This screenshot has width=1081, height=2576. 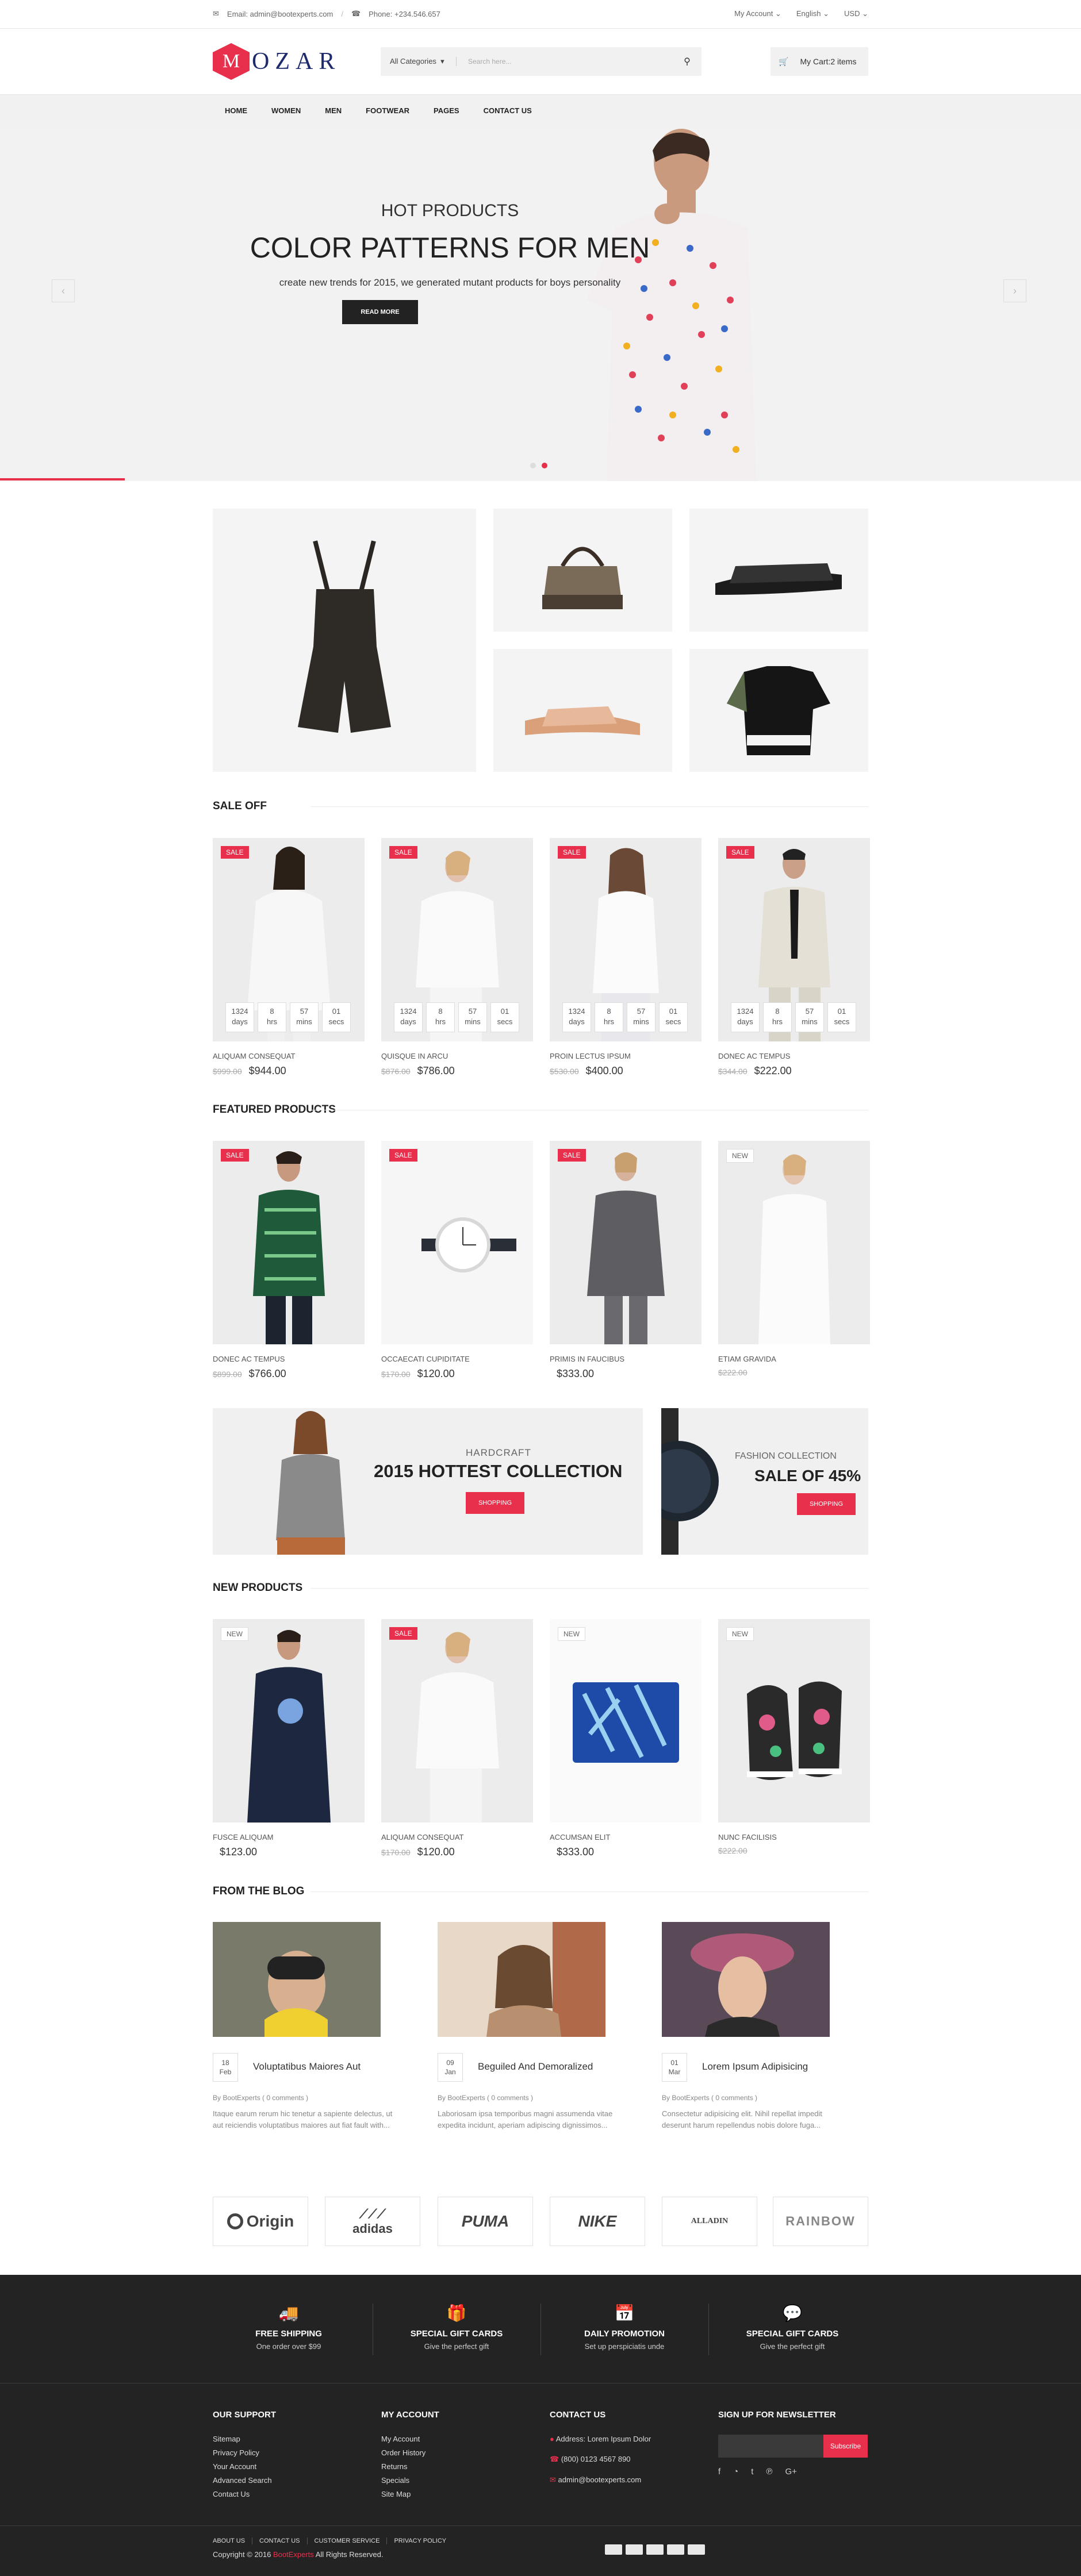 What do you see at coordinates (778, 570) in the screenshot?
I see `category-tile-sandals` at bounding box center [778, 570].